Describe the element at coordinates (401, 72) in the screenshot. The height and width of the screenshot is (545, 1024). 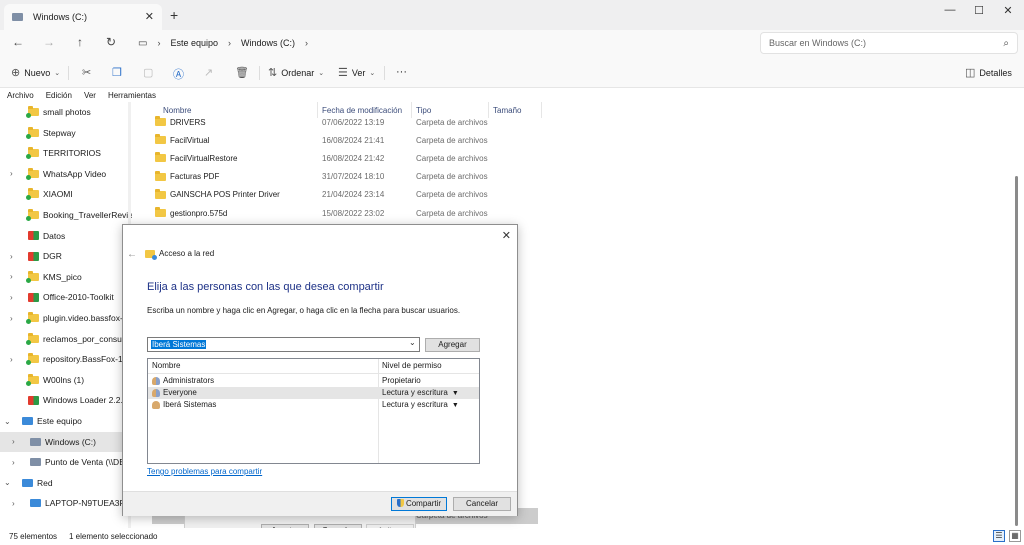
I see `more-options-button: ···` at that location.